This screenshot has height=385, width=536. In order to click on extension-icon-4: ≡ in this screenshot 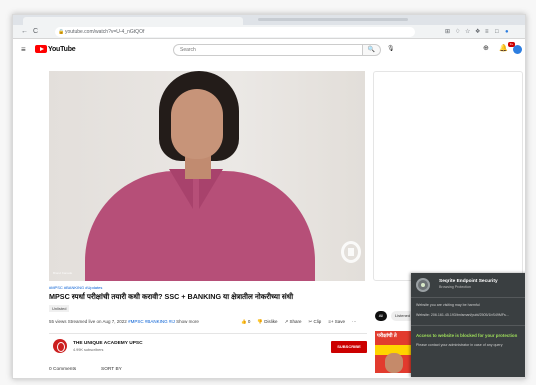, I will do `click(487, 32)`.